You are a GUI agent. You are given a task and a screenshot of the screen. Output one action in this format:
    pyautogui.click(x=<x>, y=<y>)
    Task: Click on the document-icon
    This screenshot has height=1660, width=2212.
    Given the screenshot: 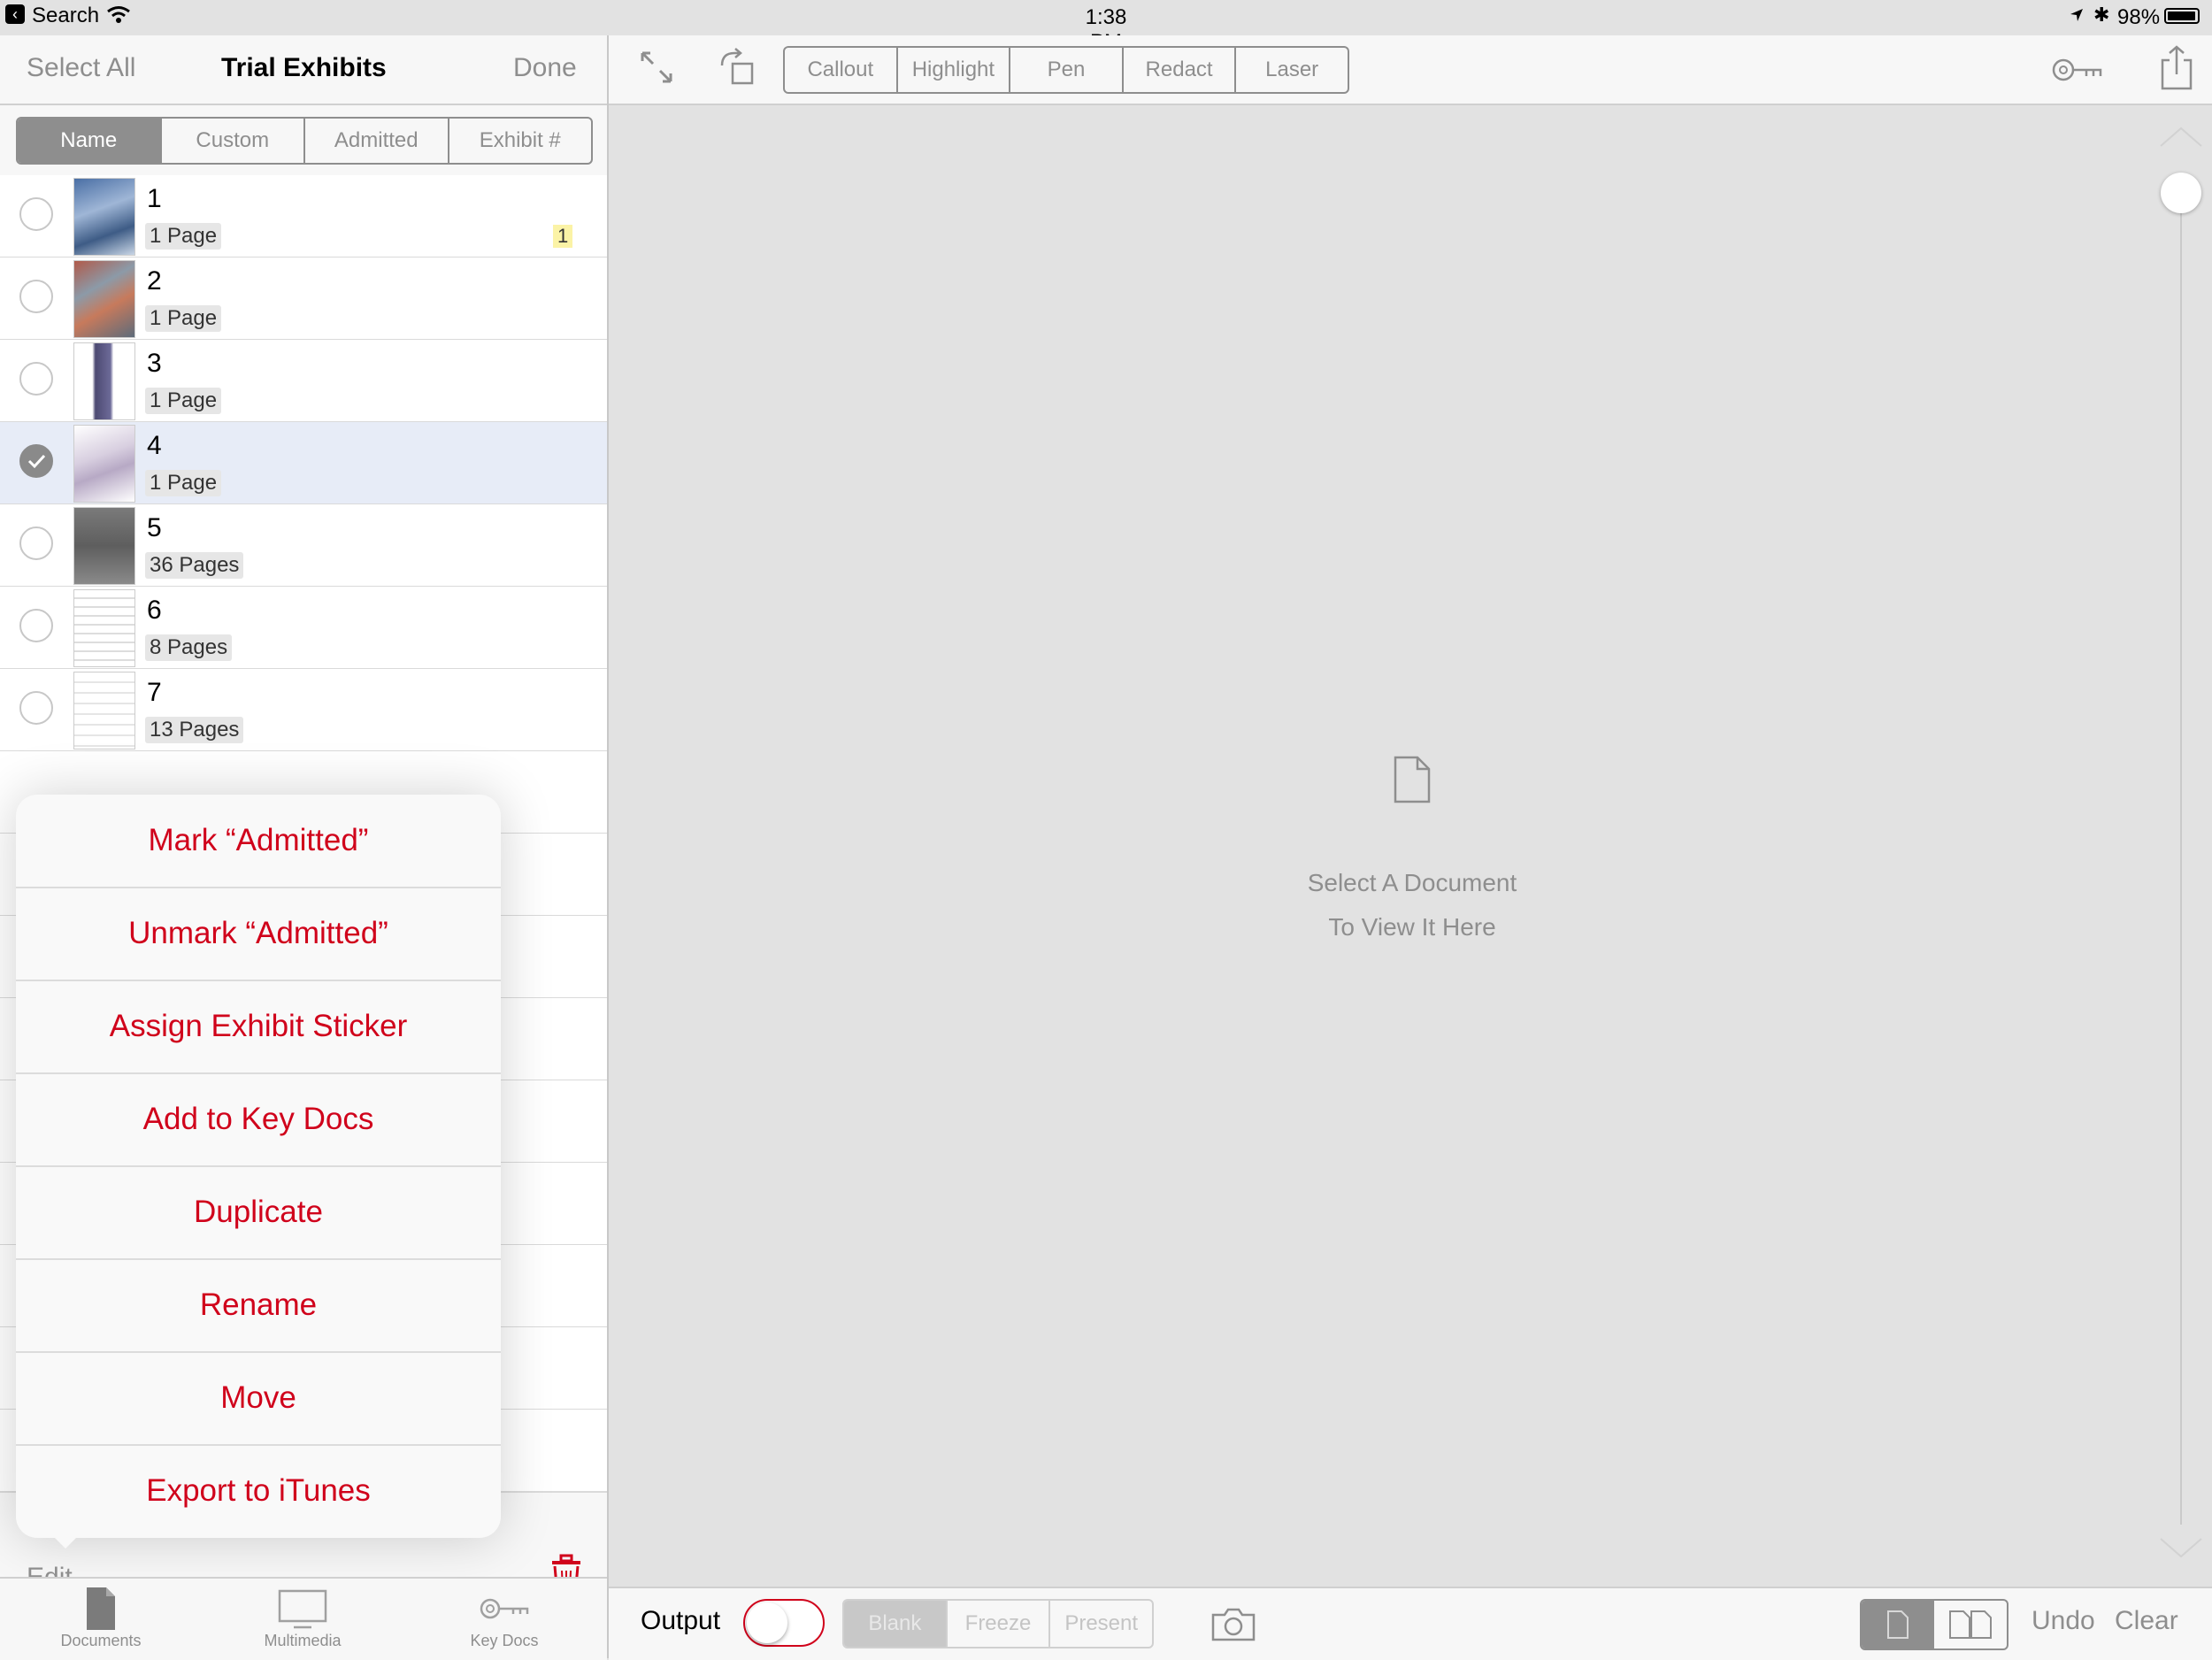 What is the action you would take?
    pyautogui.click(x=101, y=1608)
    